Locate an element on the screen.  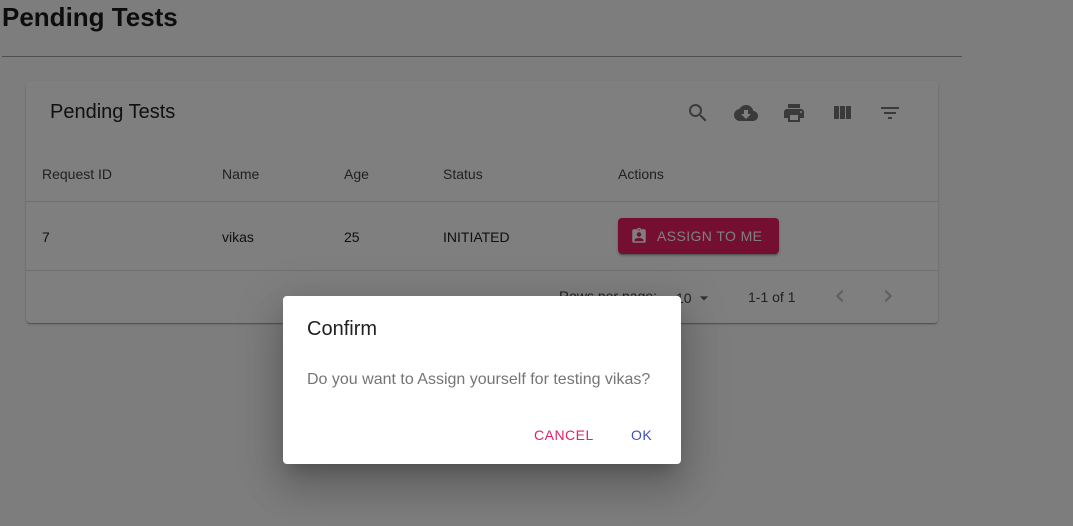
dialog-title: Confirm is located at coordinates (342, 329).